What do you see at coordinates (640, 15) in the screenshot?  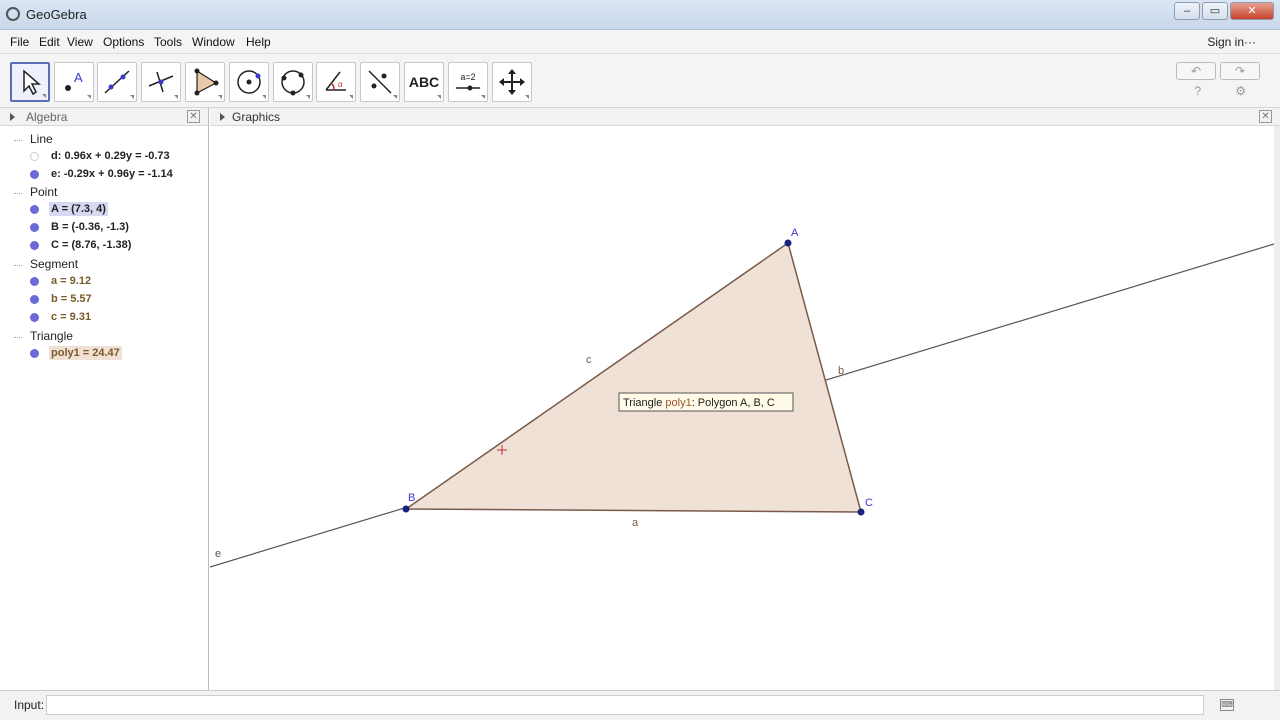 I see `title-bar: GeoGebra – ▭ ✕` at bounding box center [640, 15].